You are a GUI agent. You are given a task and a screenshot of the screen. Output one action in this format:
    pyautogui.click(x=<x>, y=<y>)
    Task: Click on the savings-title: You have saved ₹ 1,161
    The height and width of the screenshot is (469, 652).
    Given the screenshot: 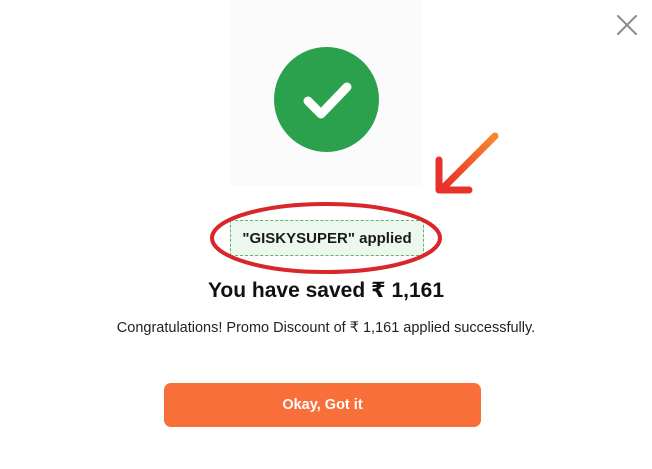 What is the action you would take?
    pyautogui.click(x=325, y=290)
    